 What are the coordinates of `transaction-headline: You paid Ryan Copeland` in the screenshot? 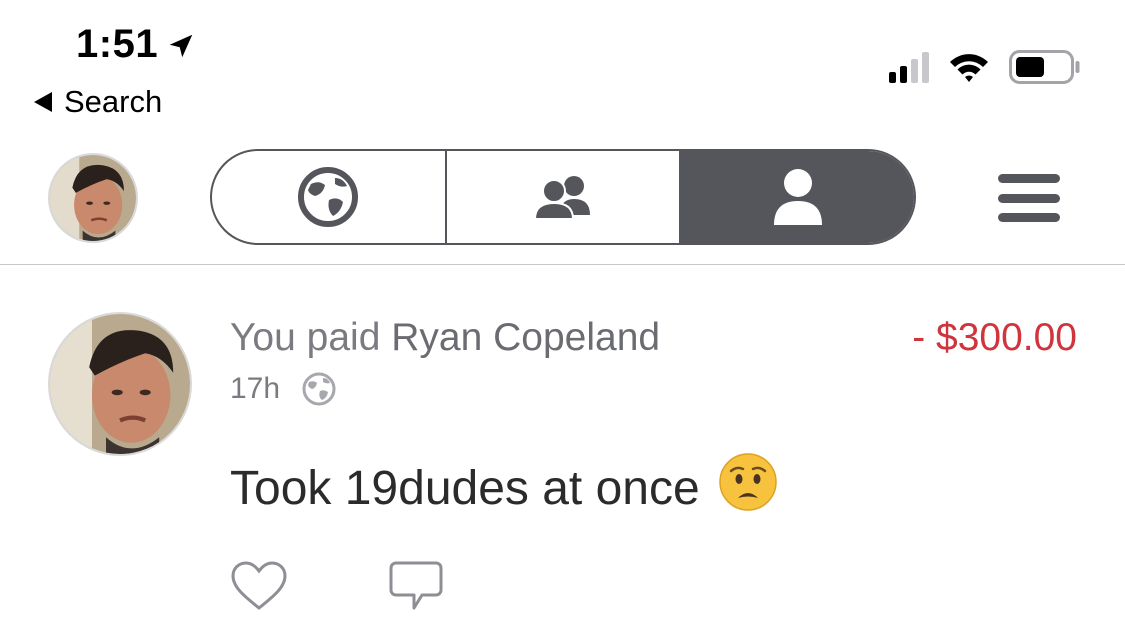 It's located at (445, 338).